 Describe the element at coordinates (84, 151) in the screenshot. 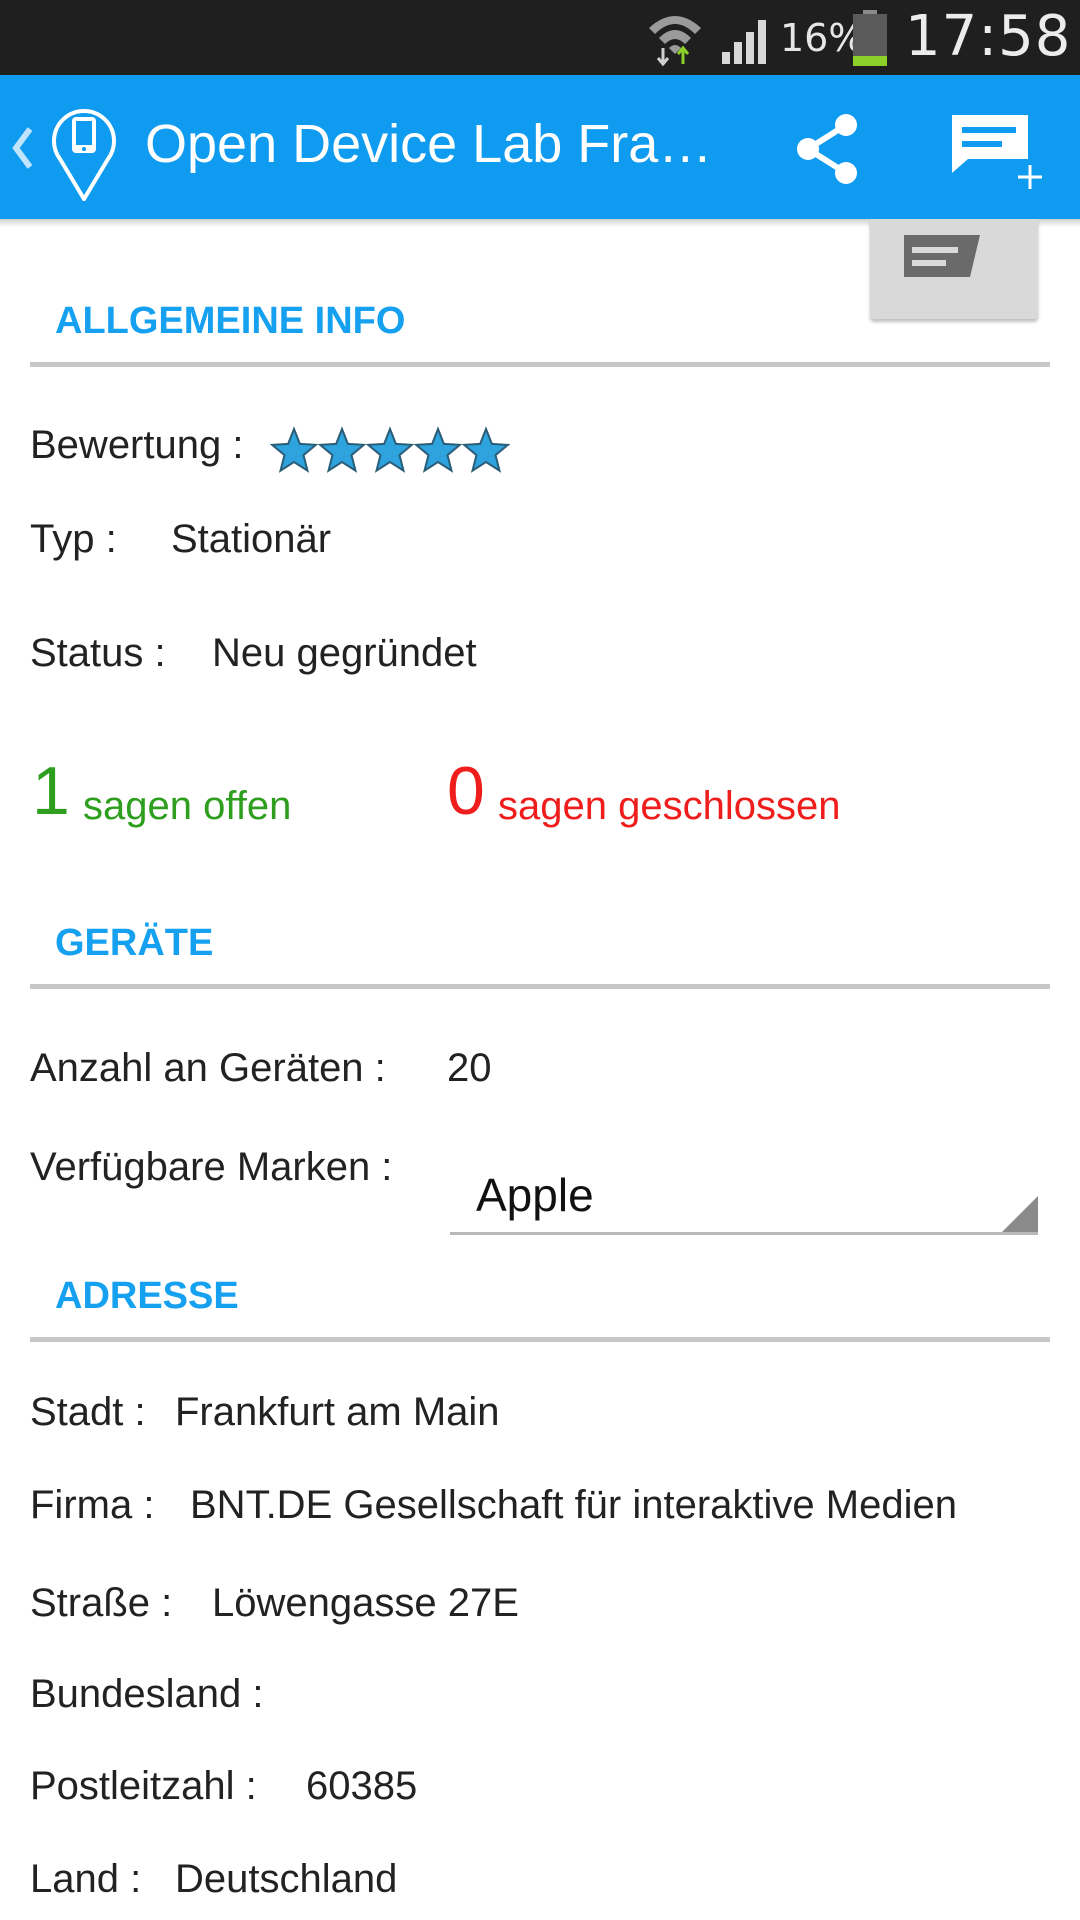

I see `app-logo-icon` at that location.